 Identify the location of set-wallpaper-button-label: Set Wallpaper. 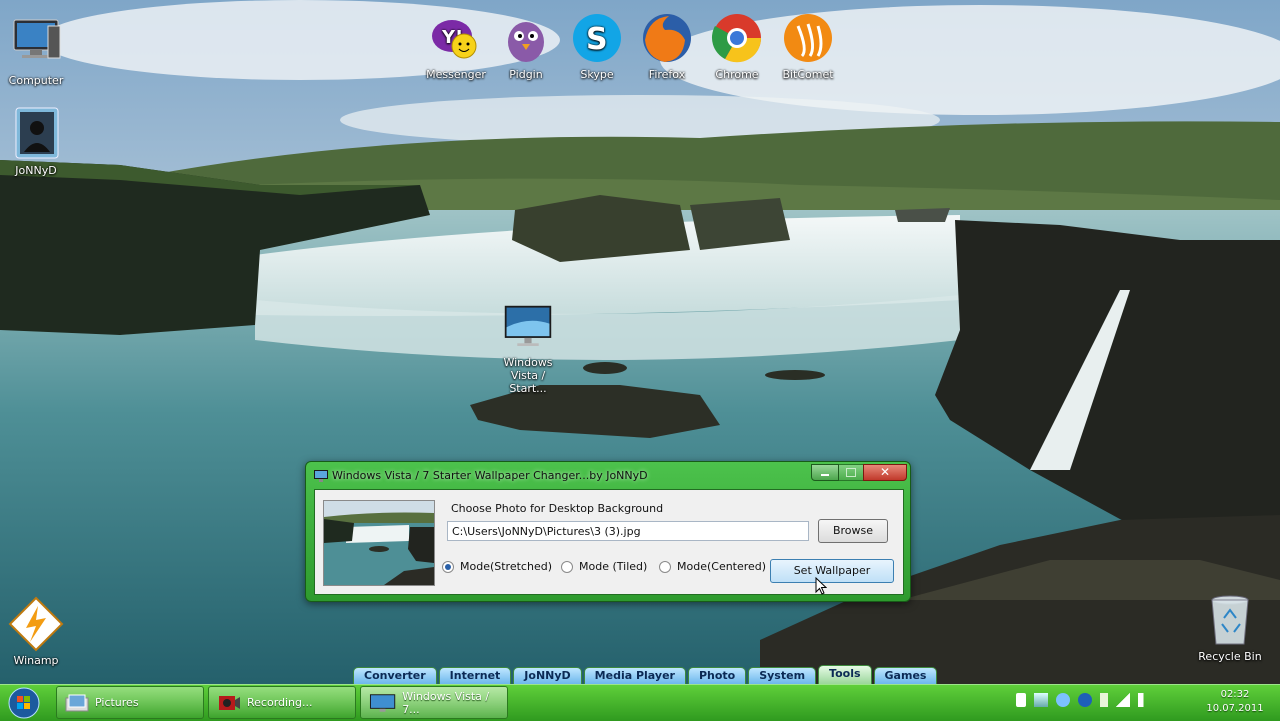
(832, 570).